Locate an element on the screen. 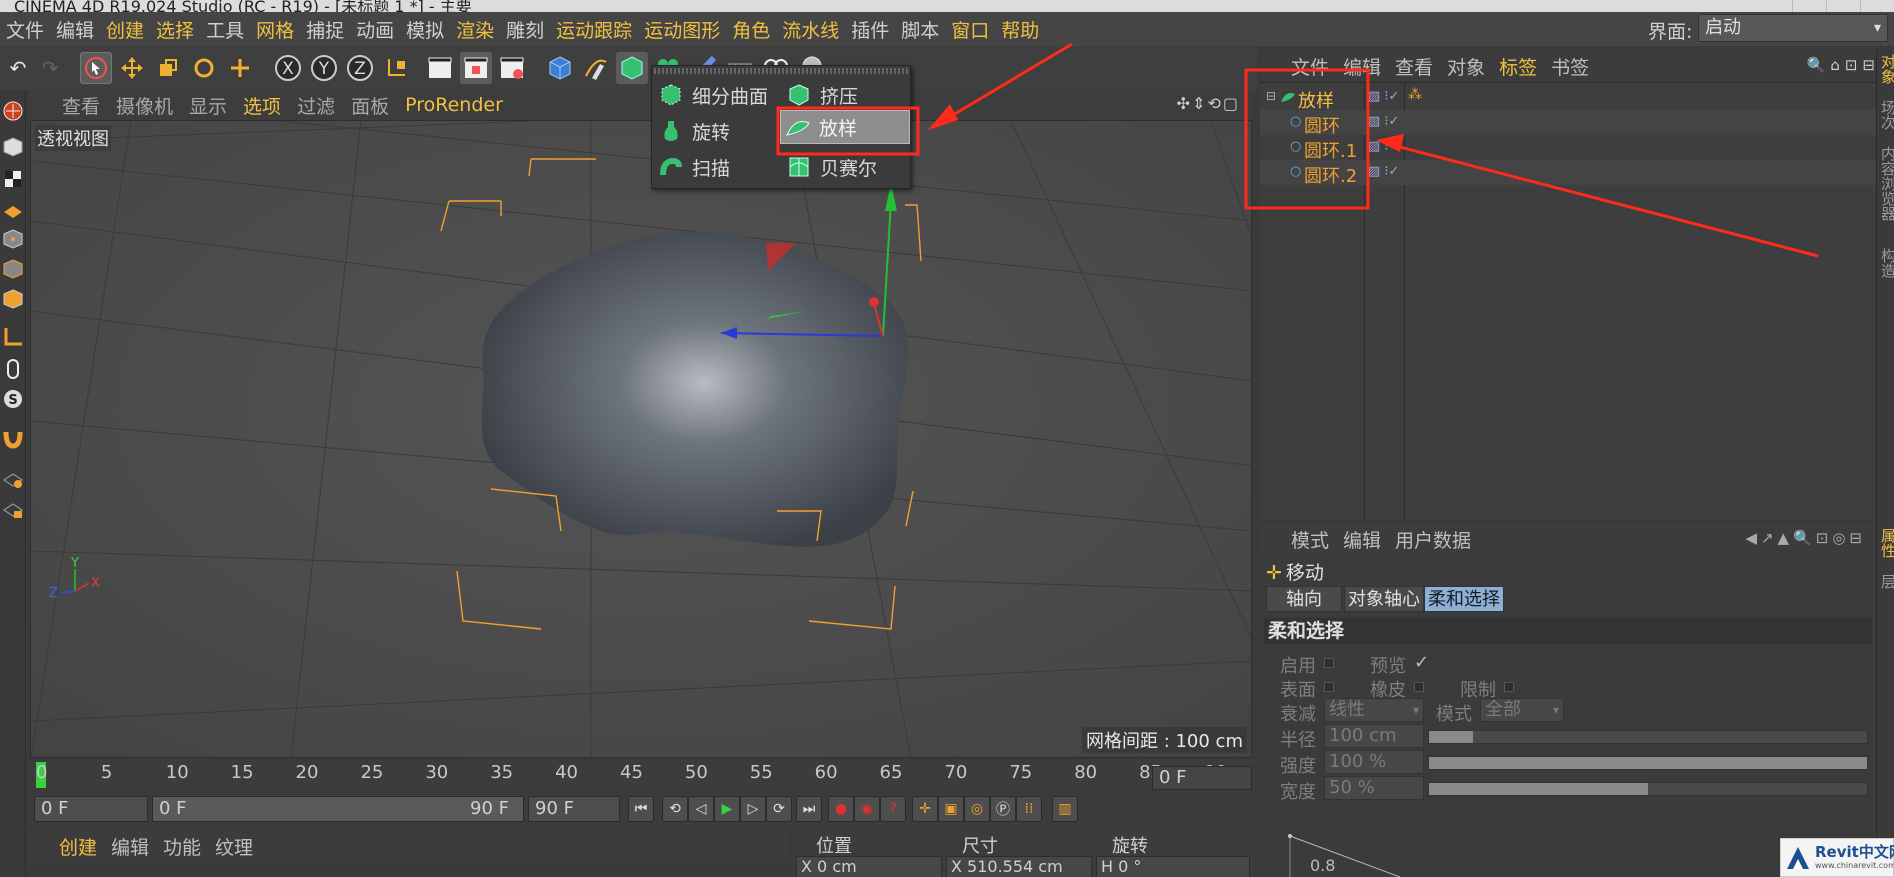 This screenshot has height=877, width=1894. end-frame-field: 90 F is located at coordinates (574, 809).